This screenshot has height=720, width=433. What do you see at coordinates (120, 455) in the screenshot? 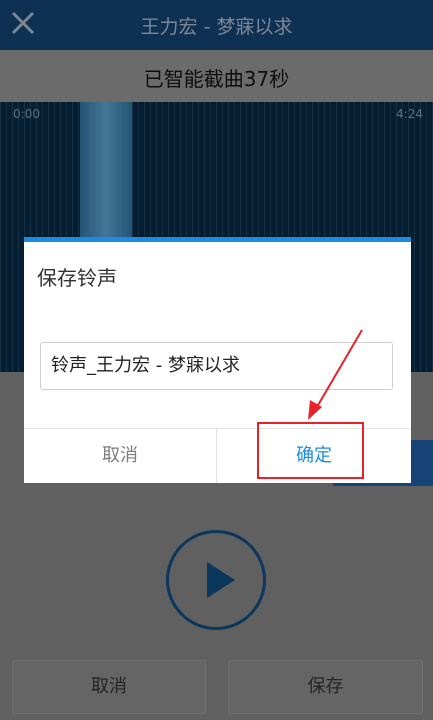
I see `dialog-cancel-button: 取消` at bounding box center [120, 455].